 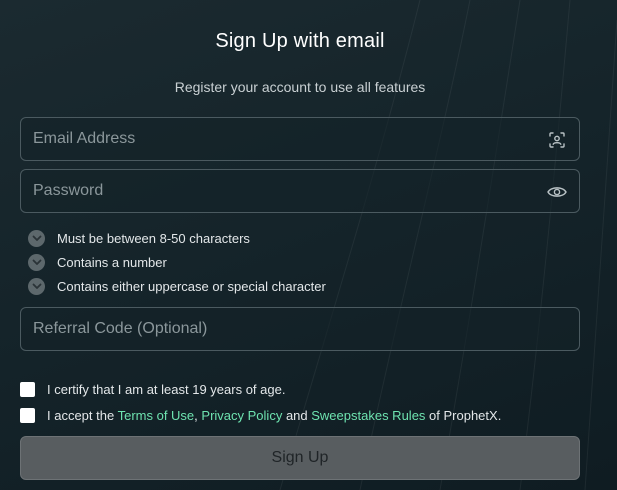 What do you see at coordinates (27, 415) in the screenshot?
I see `terms-consent-checkbox` at bounding box center [27, 415].